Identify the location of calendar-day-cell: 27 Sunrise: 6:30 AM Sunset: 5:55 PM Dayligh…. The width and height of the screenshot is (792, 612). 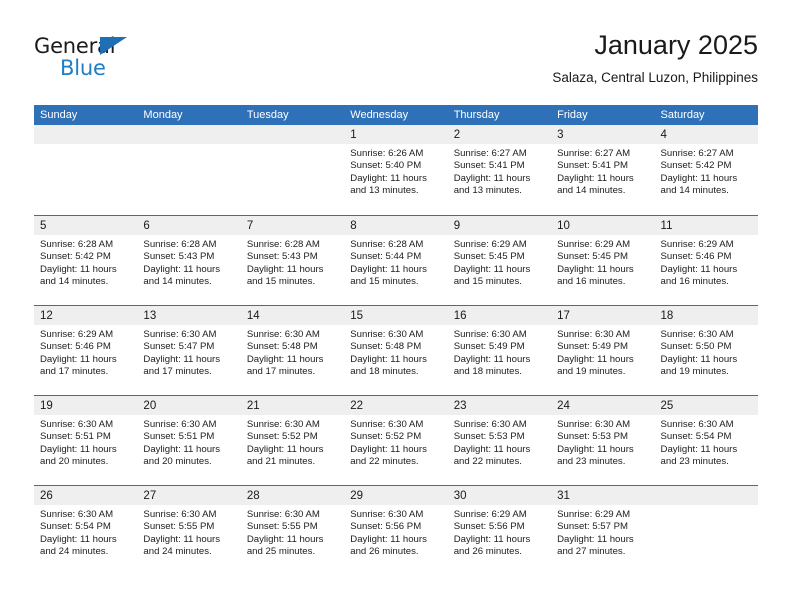
(189, 530).